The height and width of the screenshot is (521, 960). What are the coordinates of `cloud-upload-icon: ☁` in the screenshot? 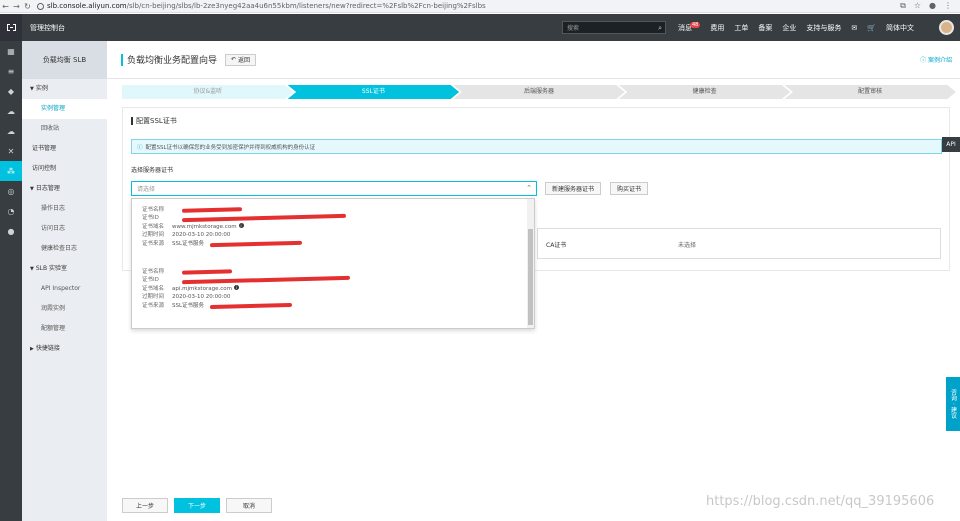 It's located at (11, 131).